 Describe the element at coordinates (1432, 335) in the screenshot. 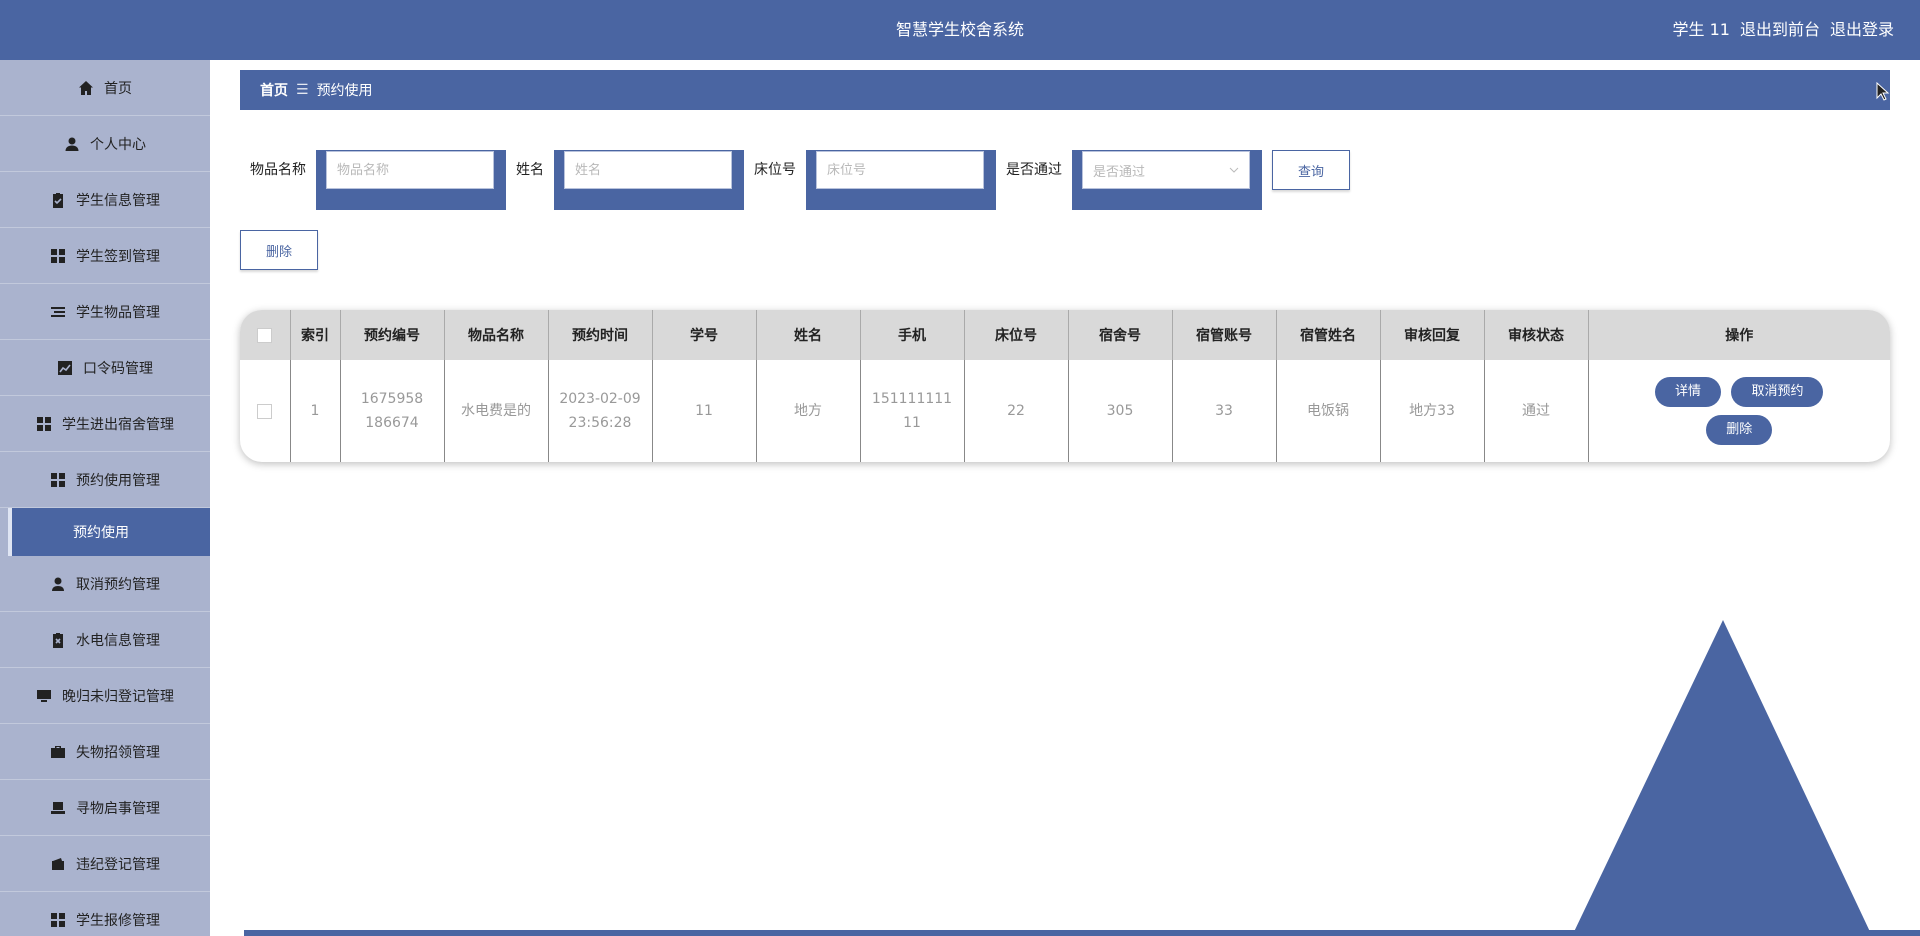

I see `column-header: 审核回复` at that location.